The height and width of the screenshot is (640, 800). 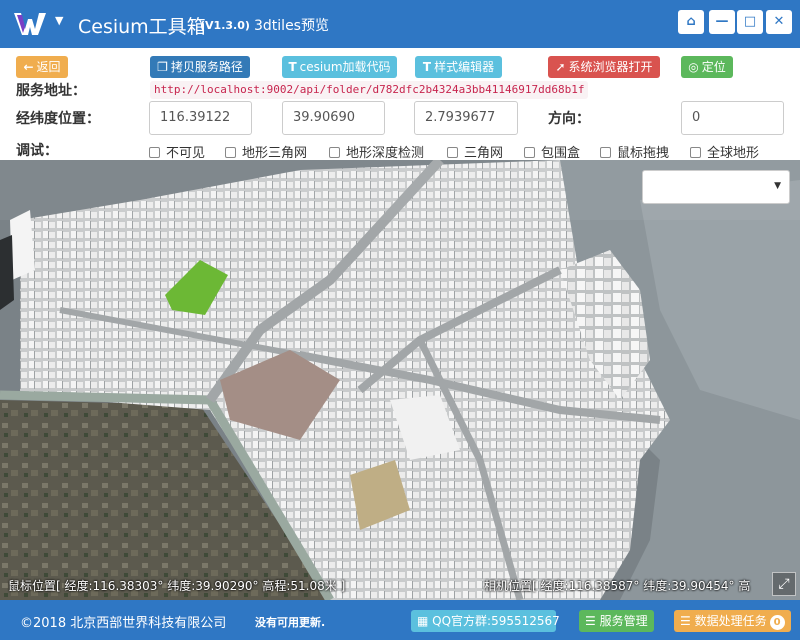 I want to click on close-icon: ✕, so click(x=779, y=21).